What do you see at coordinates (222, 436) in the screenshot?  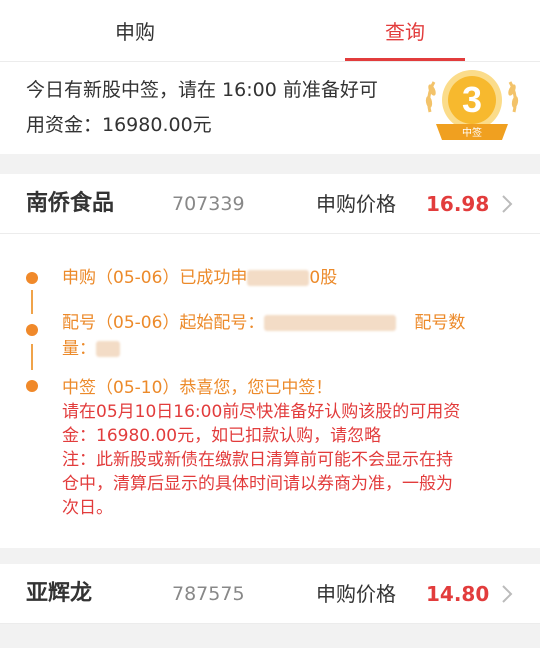 I see `won-line-3: 金：16980.00元，如已扣款认购，请忽略` at bounding box center [222, 436].